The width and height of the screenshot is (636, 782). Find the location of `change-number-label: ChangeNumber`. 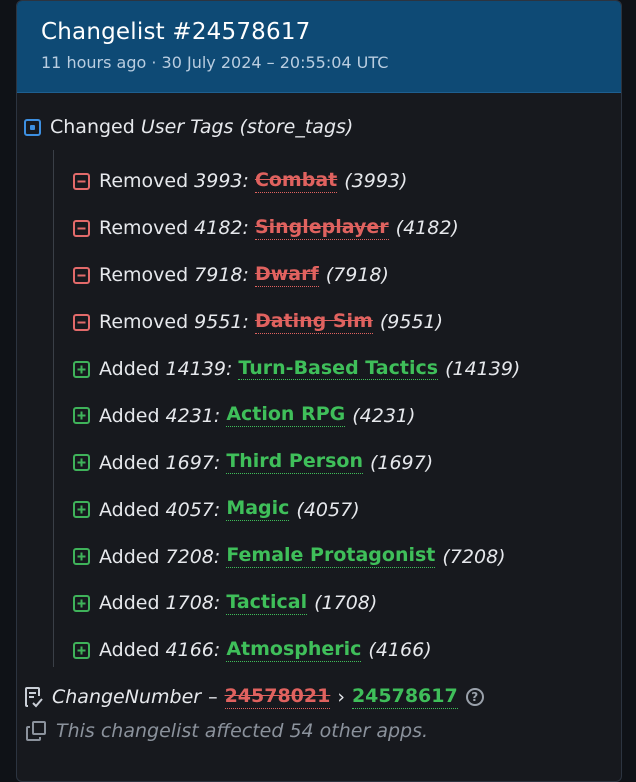

change-number-label: ChangeNumber is located at coordinates (127, 697).